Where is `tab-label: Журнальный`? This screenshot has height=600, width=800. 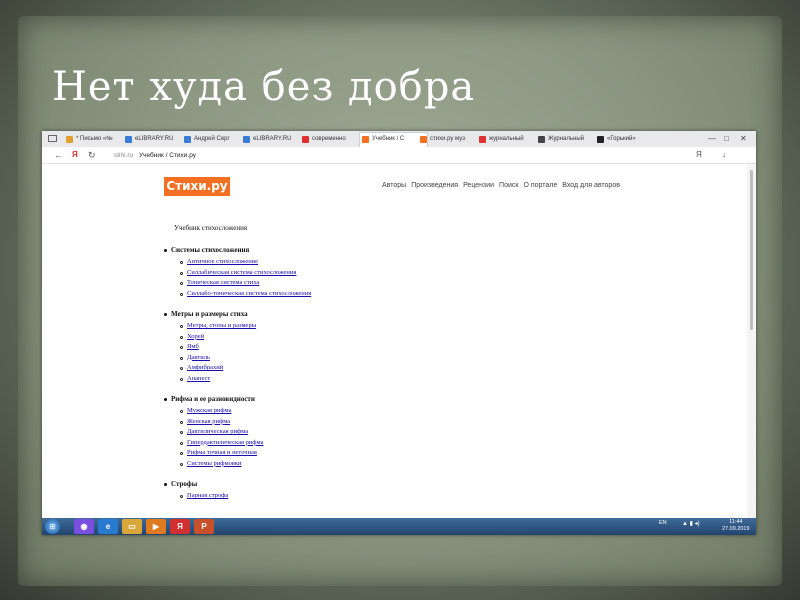 tab-label: Журнальный is located at coordinates (566, 139).